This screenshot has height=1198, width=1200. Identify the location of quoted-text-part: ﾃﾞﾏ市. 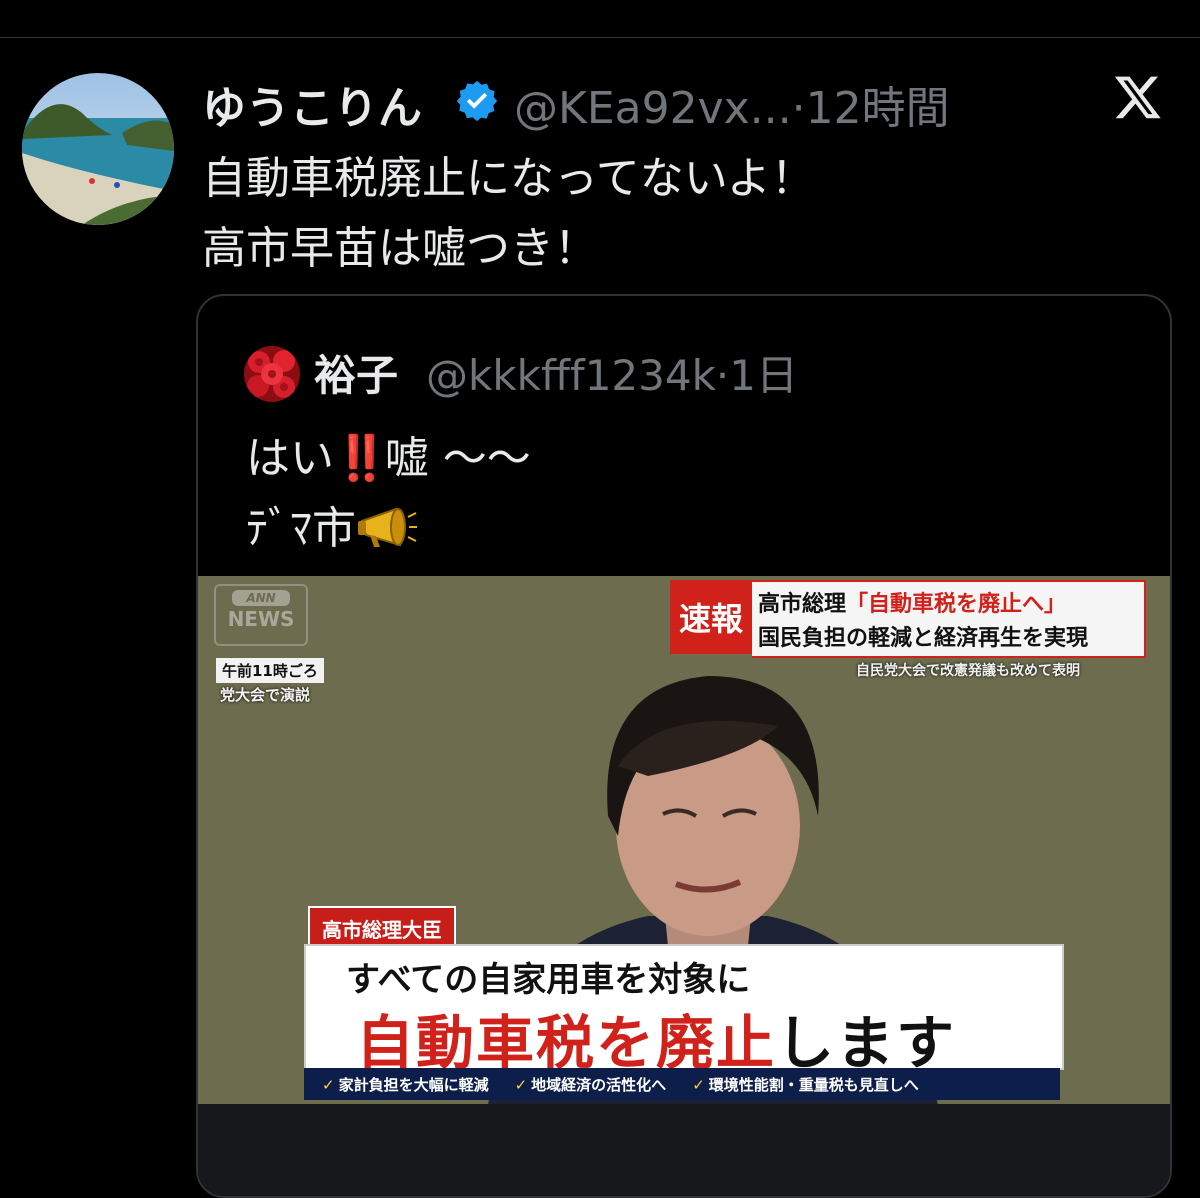
(301, 528).